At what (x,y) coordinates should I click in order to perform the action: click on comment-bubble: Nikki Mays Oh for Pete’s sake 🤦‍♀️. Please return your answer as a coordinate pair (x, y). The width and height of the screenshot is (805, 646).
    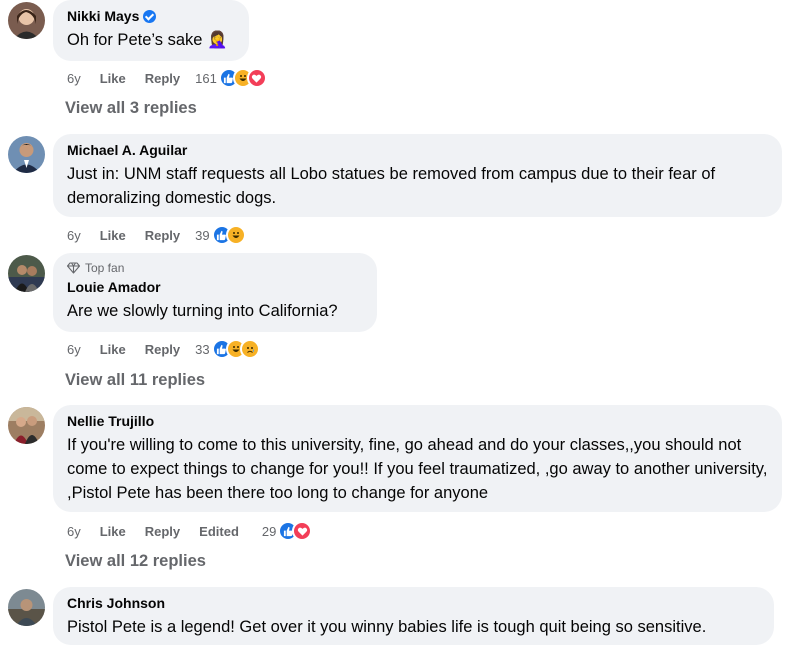
    Looking at the image, I should click on (151, 30).